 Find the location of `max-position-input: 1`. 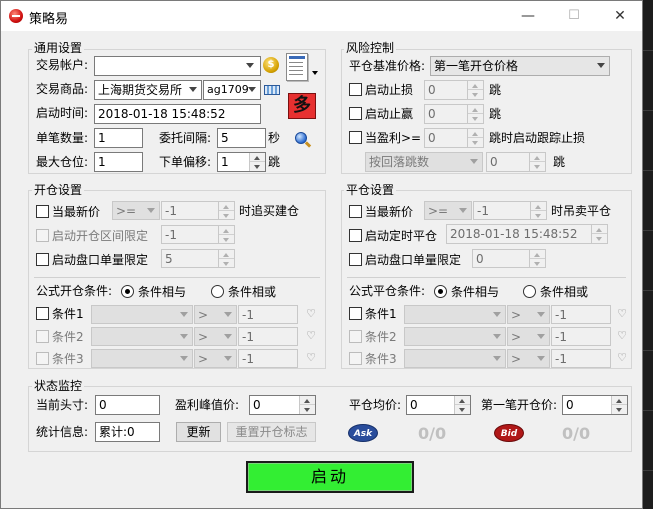

max-position-input: 1 is located at coordinates (118, 162).